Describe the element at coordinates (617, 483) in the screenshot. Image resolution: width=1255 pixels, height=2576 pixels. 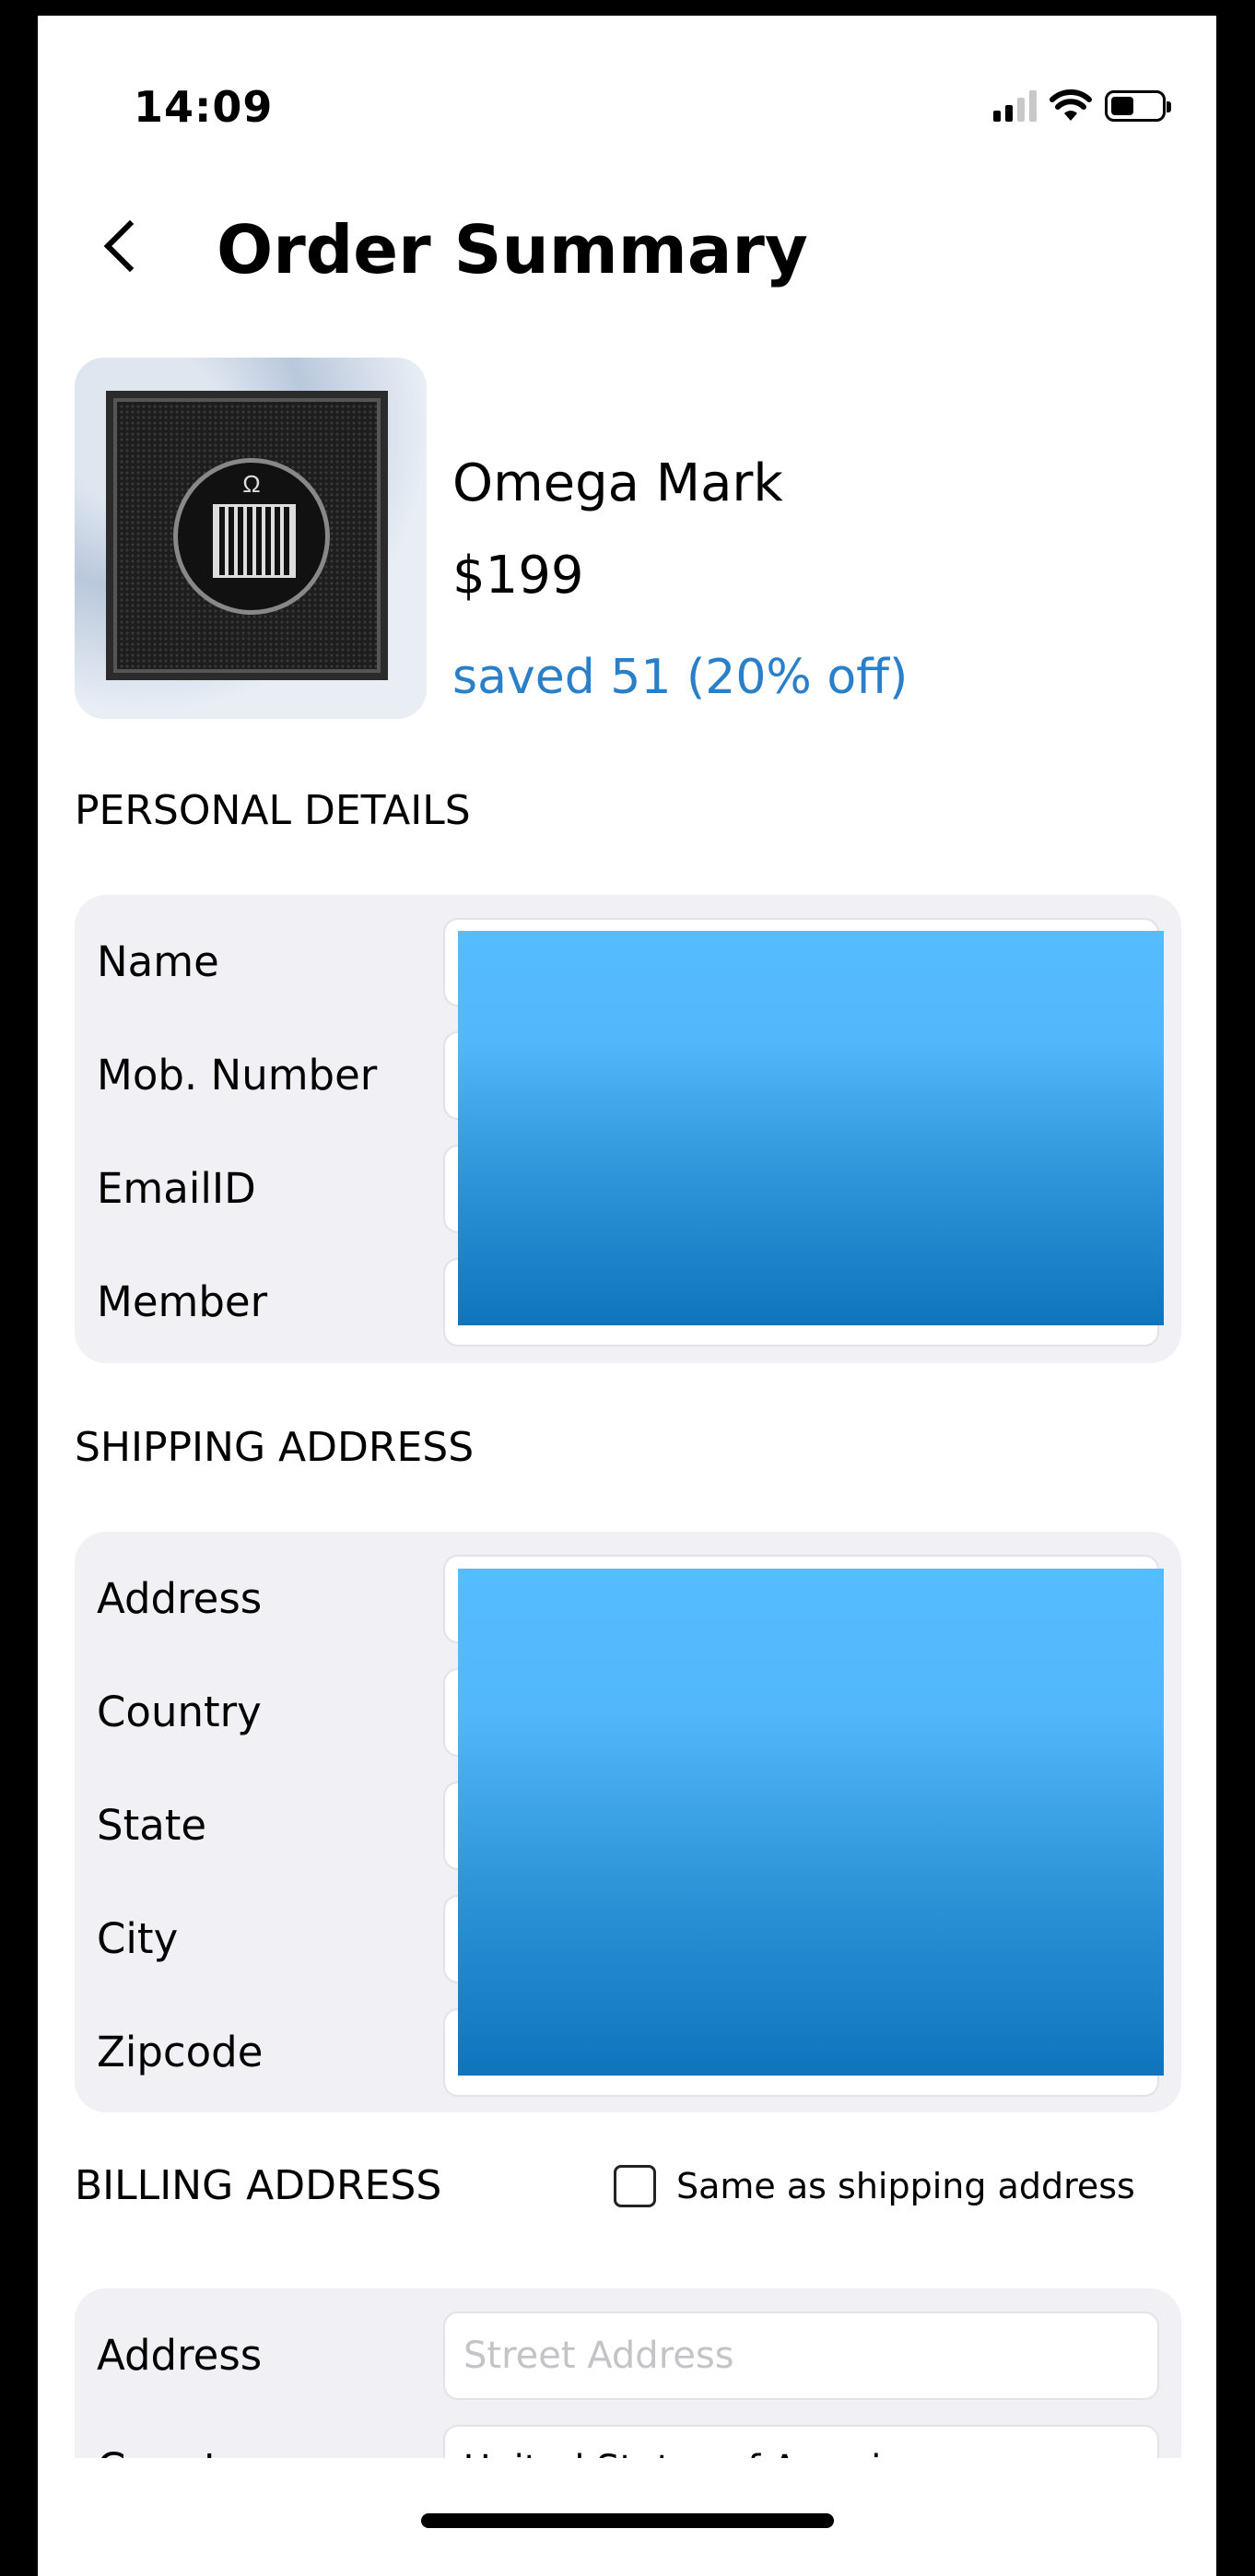
I see `product-name: Omega Mark` at that location.